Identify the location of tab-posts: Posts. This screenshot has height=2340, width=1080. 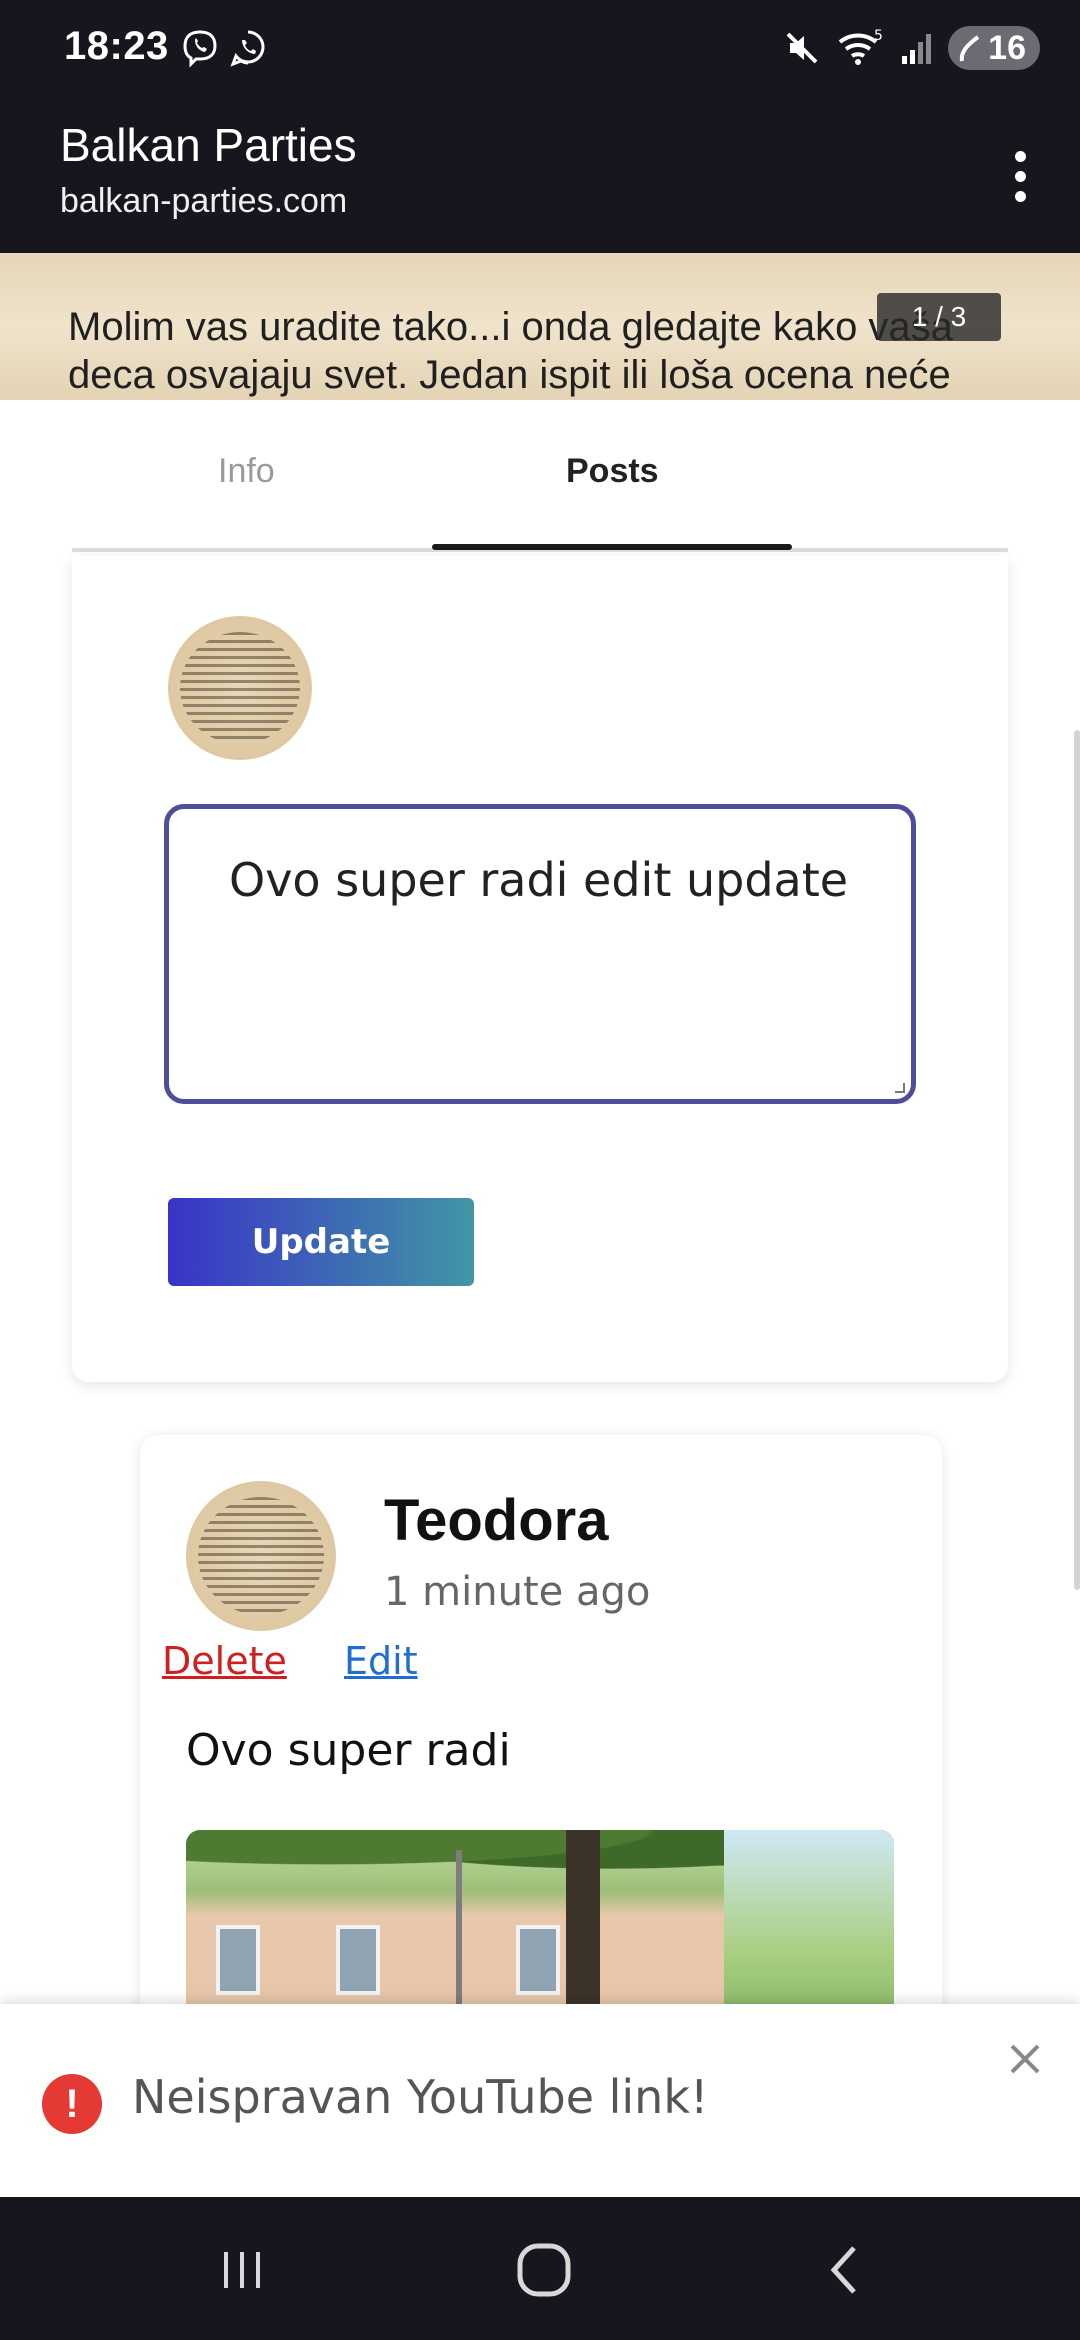
(612, 471).